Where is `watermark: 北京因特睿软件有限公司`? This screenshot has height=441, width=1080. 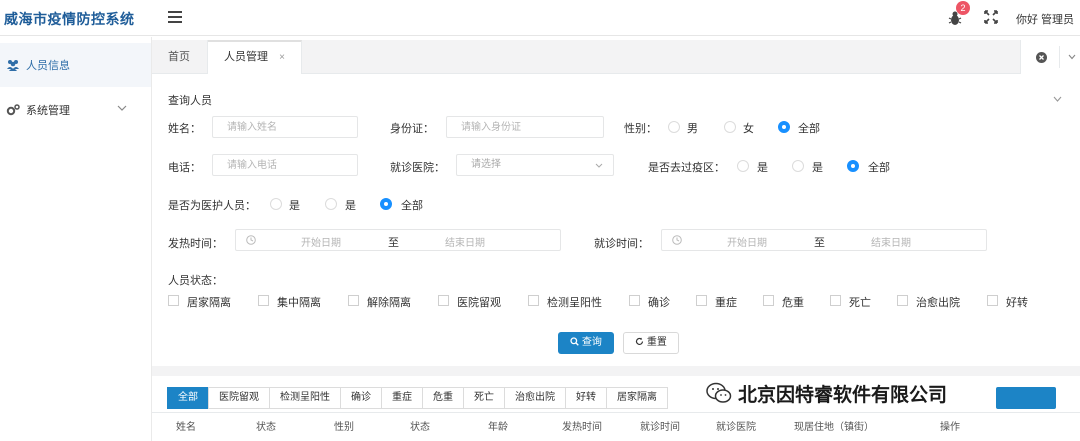
watermark: 北京因特睿软件有限公司 is located at coordinates (826, 393).